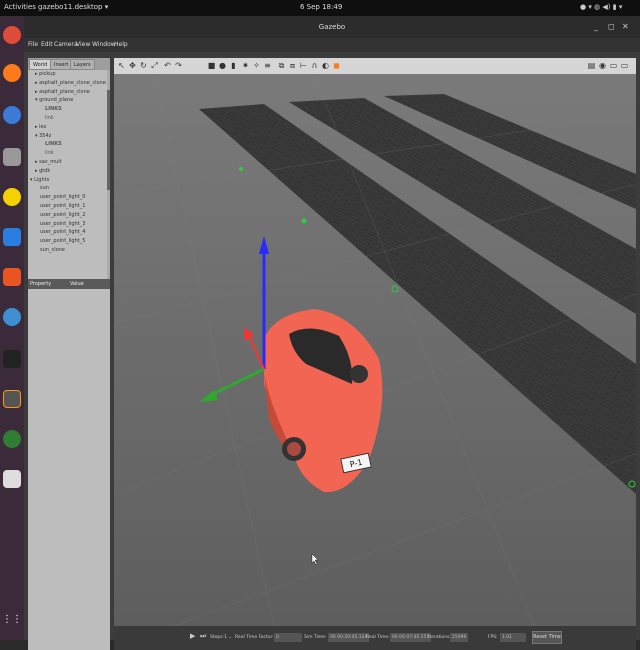 The height and width of the screenshot is (650, 640). Describe the element at coordinates (47, 44) in the screenshot. I see `menu-edit: Edit` at that location.